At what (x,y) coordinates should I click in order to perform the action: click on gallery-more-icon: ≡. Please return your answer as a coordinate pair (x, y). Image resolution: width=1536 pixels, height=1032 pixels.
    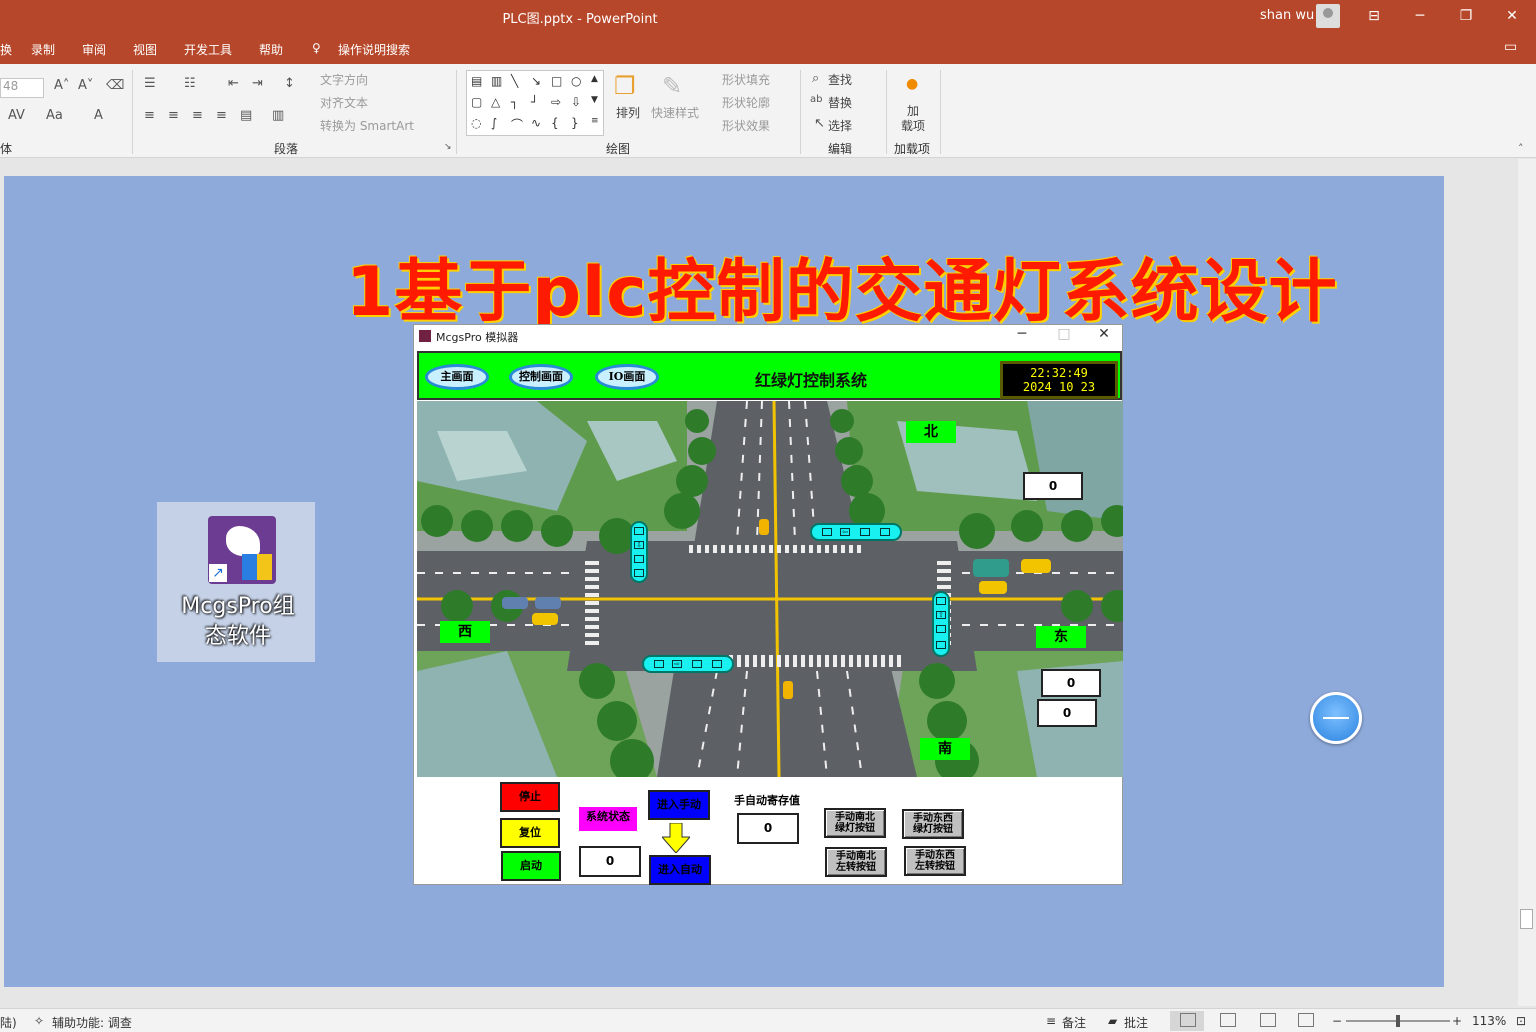
    Looking at the image, I should click on (595, 121).